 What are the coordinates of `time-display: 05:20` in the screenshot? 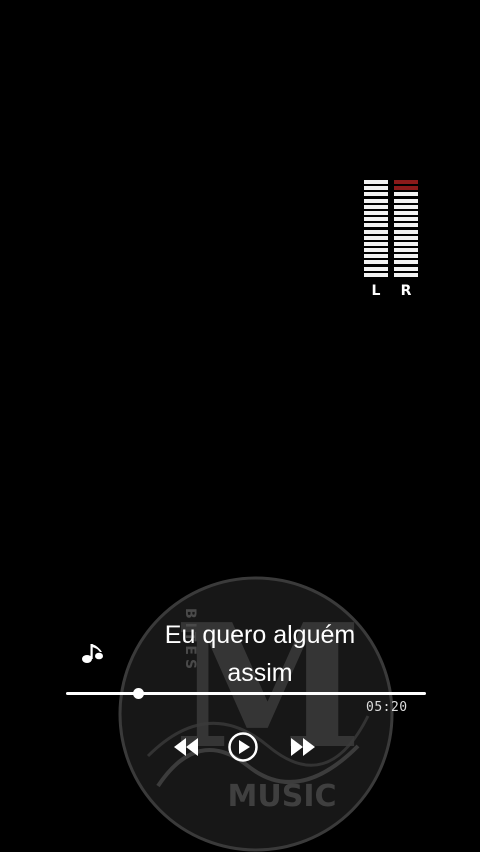 It's located at (387, 707).